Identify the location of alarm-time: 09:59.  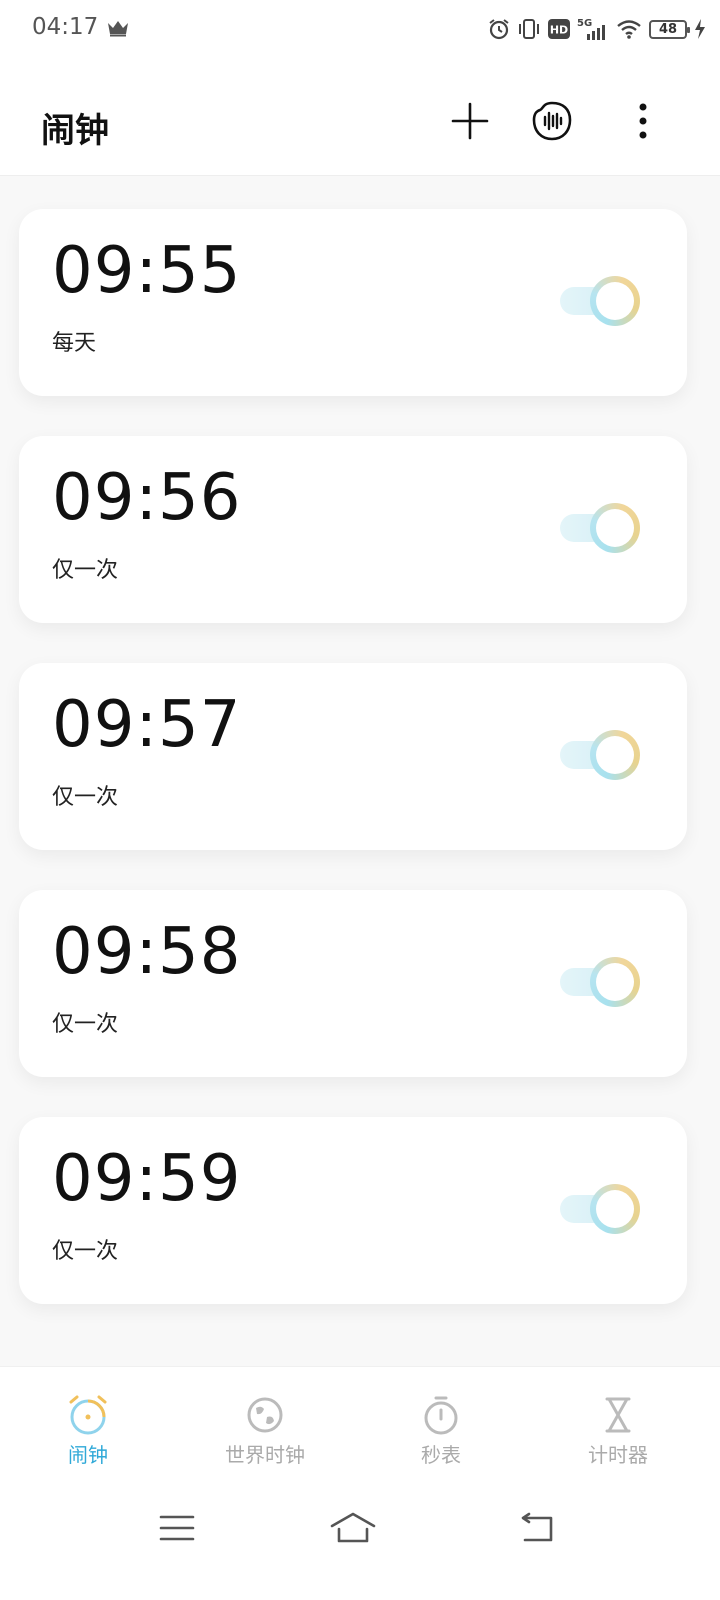
(147, 1179).